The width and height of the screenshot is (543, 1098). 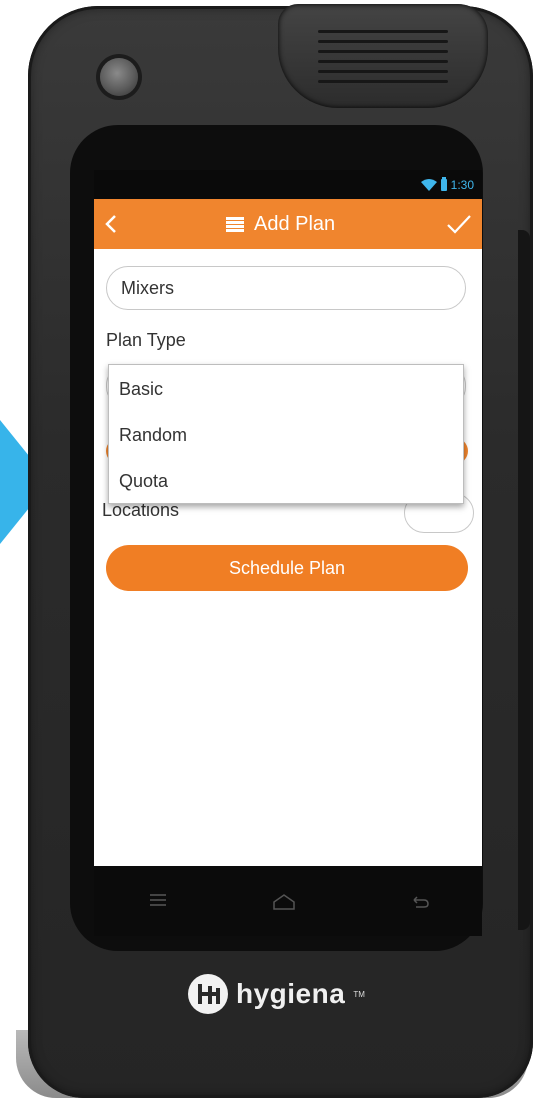 What do you see at coordinates (111, 224) in the screenshot?
I see `chevron-left-icon` at bounding box center [111, 224].